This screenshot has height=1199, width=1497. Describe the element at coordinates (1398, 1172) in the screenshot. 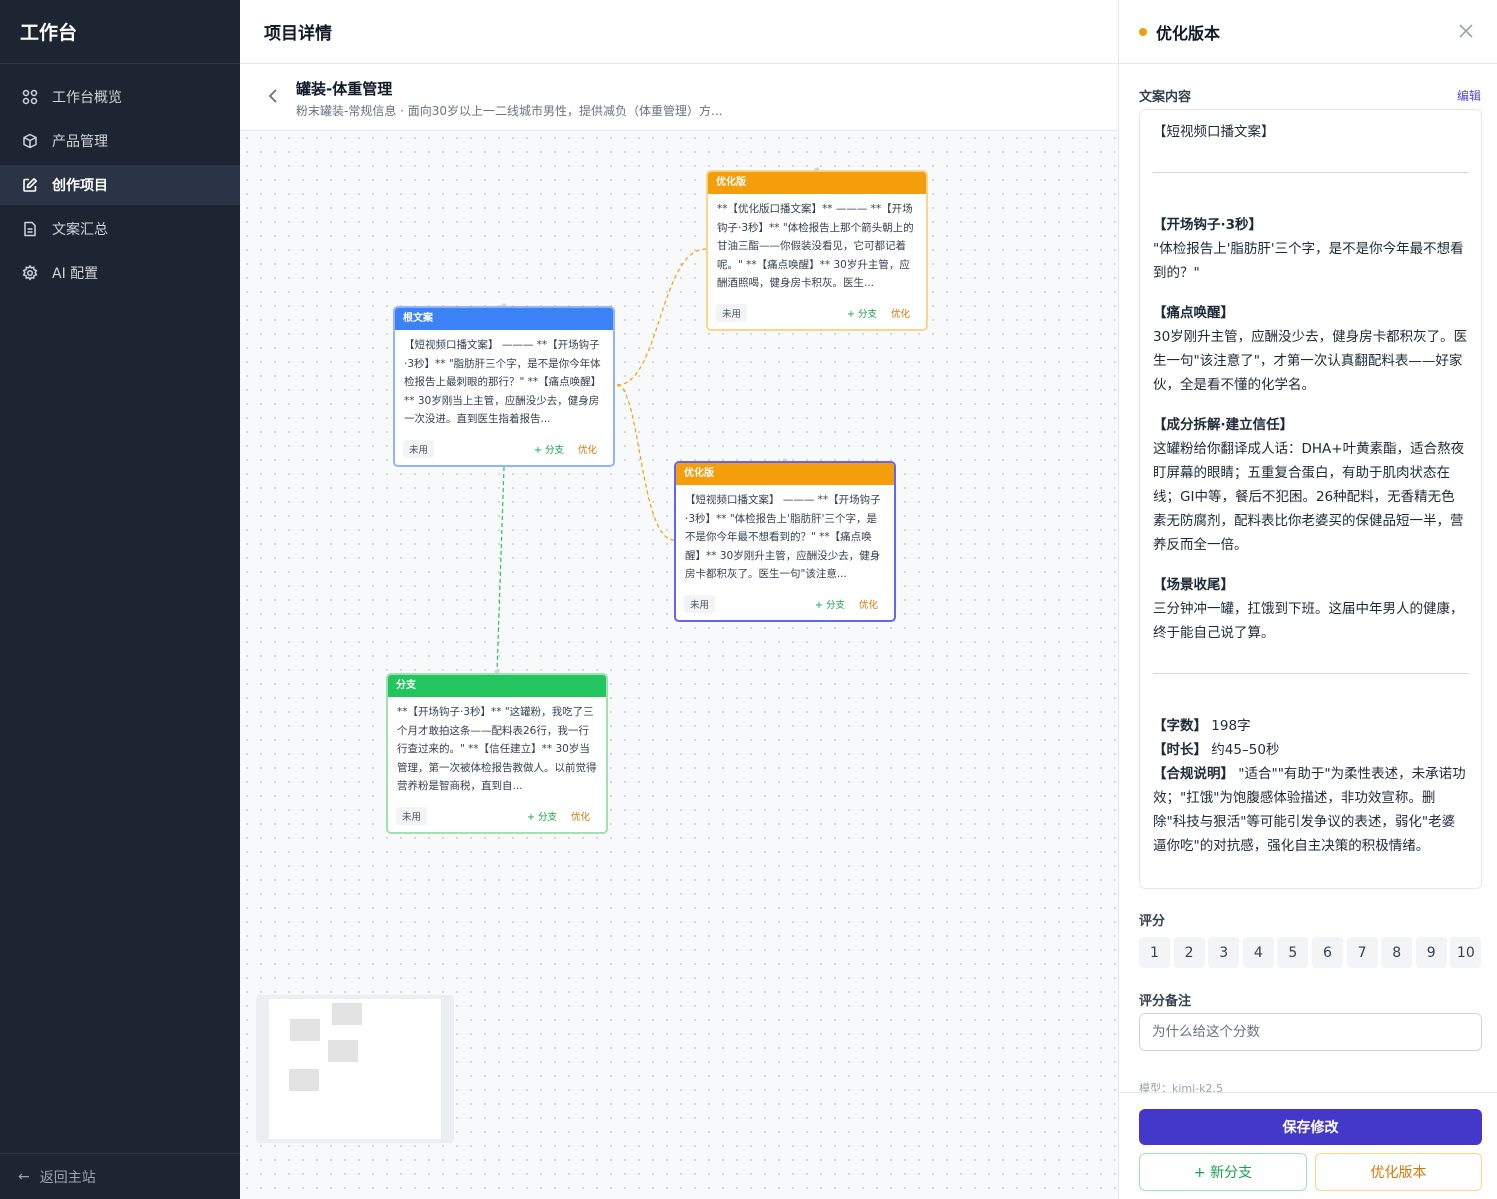

I see `optimize-version-button: 优化版本` at that location.